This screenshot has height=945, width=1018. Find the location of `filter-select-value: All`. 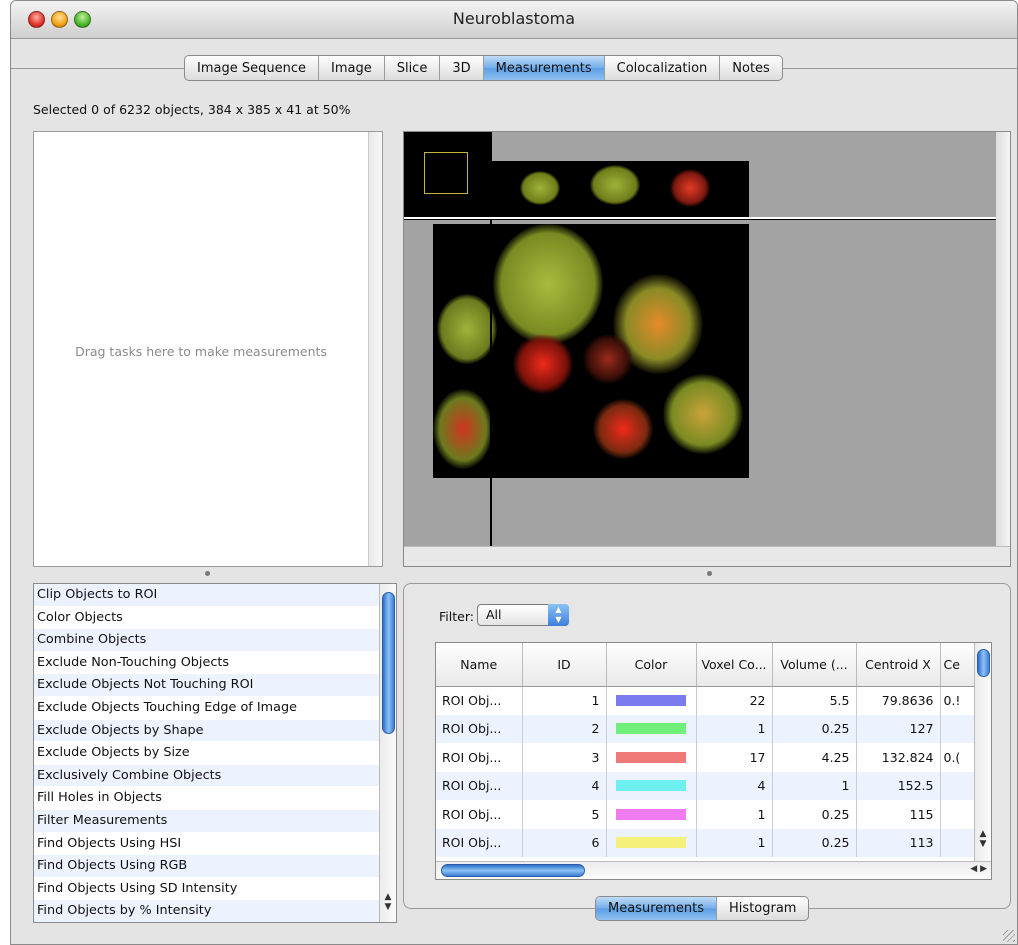

filter-select-value: All is located at coordinates (494, 614).